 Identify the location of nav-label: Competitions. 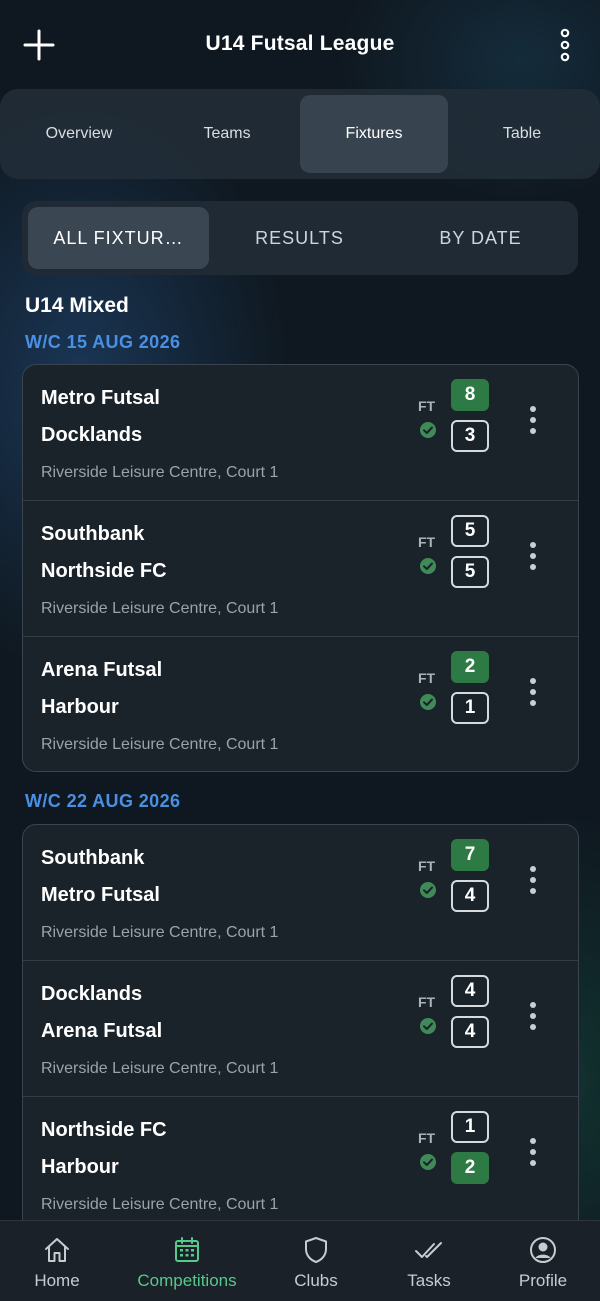
(187, 1280).